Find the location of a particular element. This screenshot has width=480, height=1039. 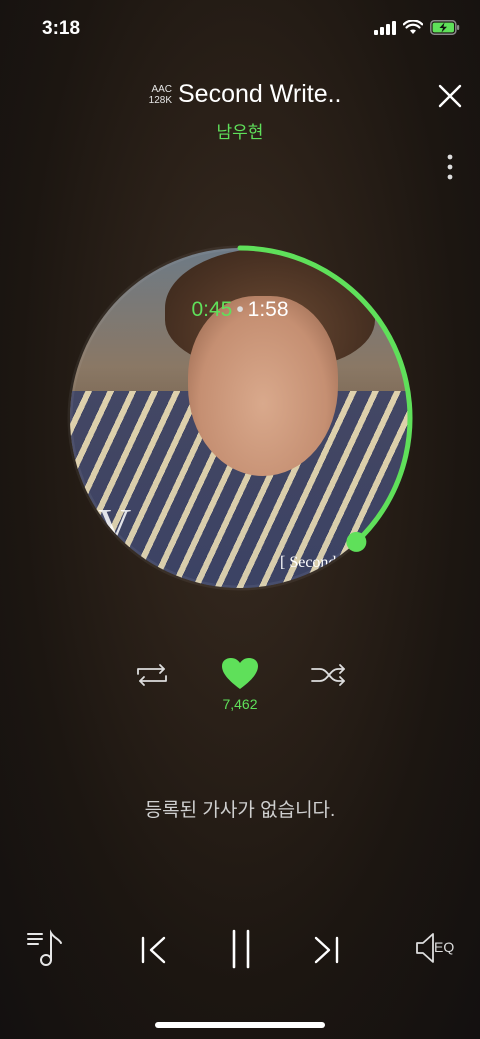

song-title: Second Write.. is located at coordinates (260, 94).